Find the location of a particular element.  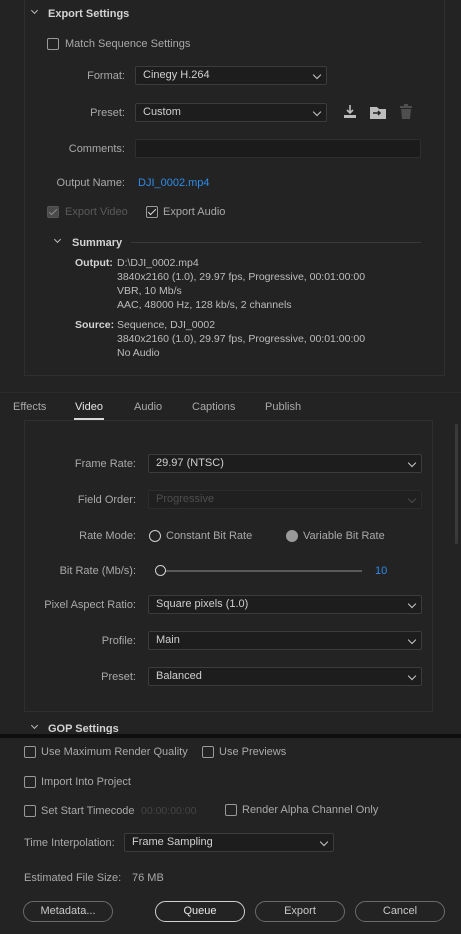

format-value: Cinegy H.264 is located at coordinates (176, 75).